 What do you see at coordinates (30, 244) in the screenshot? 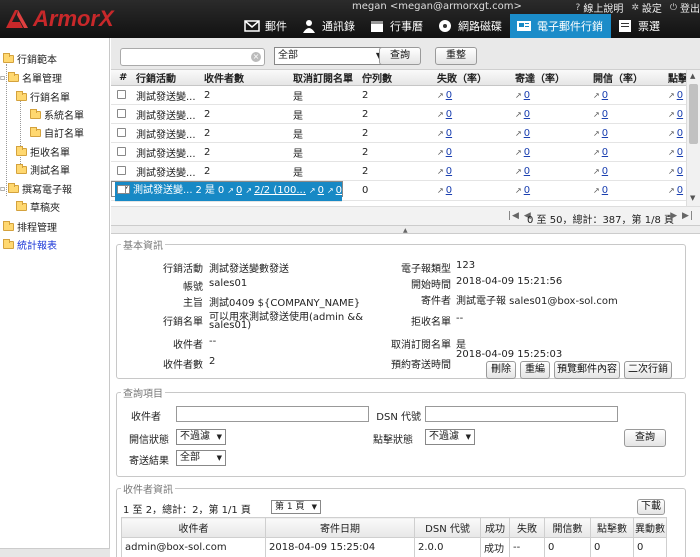
I see `sidebar-item-reports: 統計報表` at bounding box center [30, 244].